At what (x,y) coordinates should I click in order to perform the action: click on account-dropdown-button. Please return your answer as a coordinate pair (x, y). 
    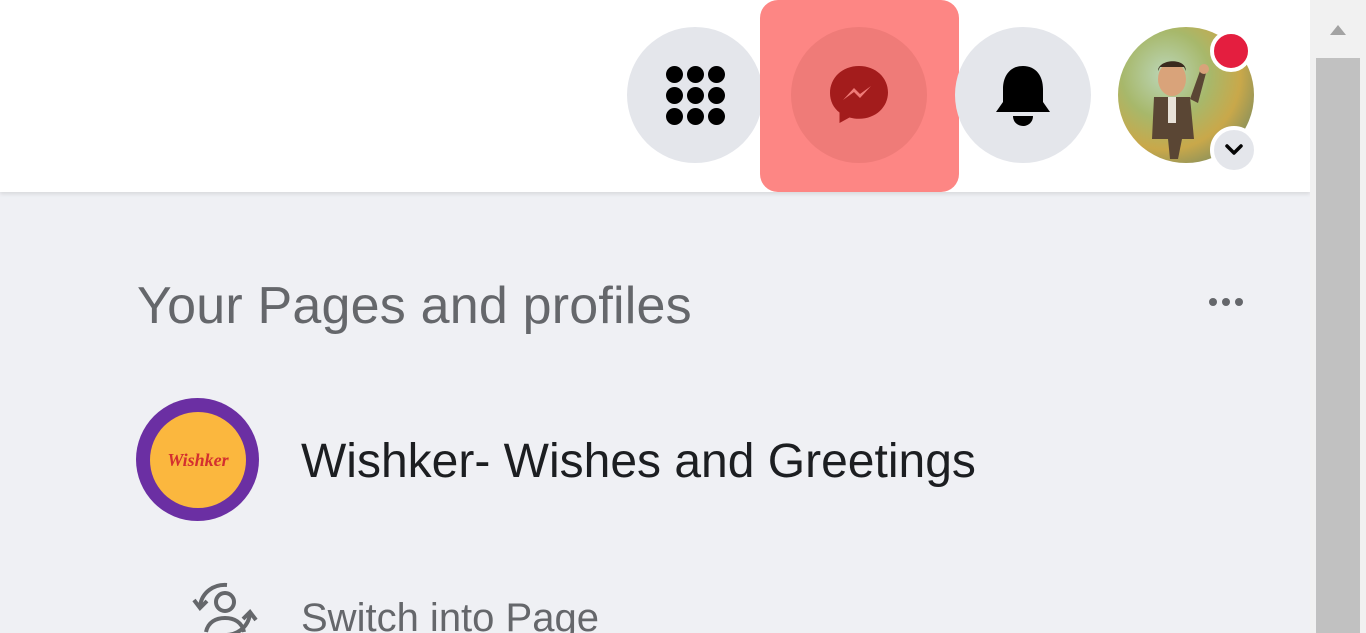
    Looking at the image, I should click on (1234, 150).